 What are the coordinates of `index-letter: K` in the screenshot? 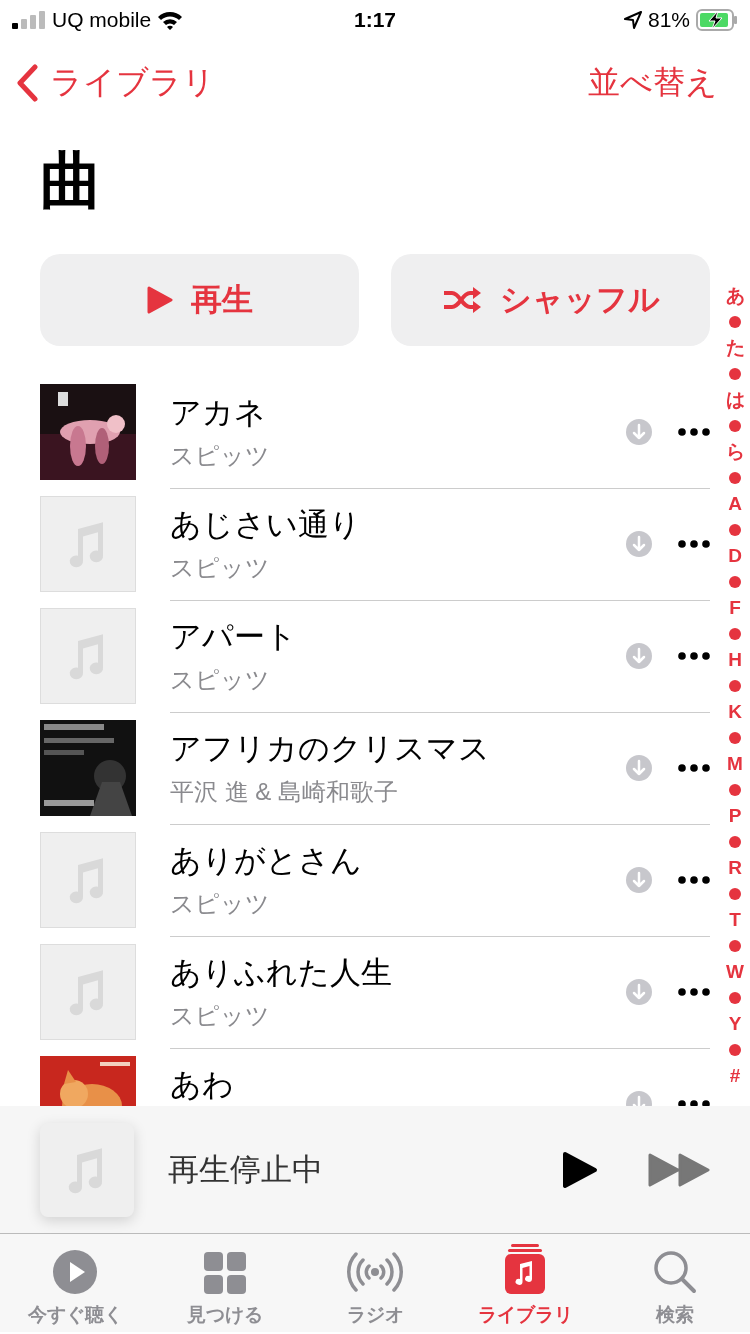 It's located at (735, 712).